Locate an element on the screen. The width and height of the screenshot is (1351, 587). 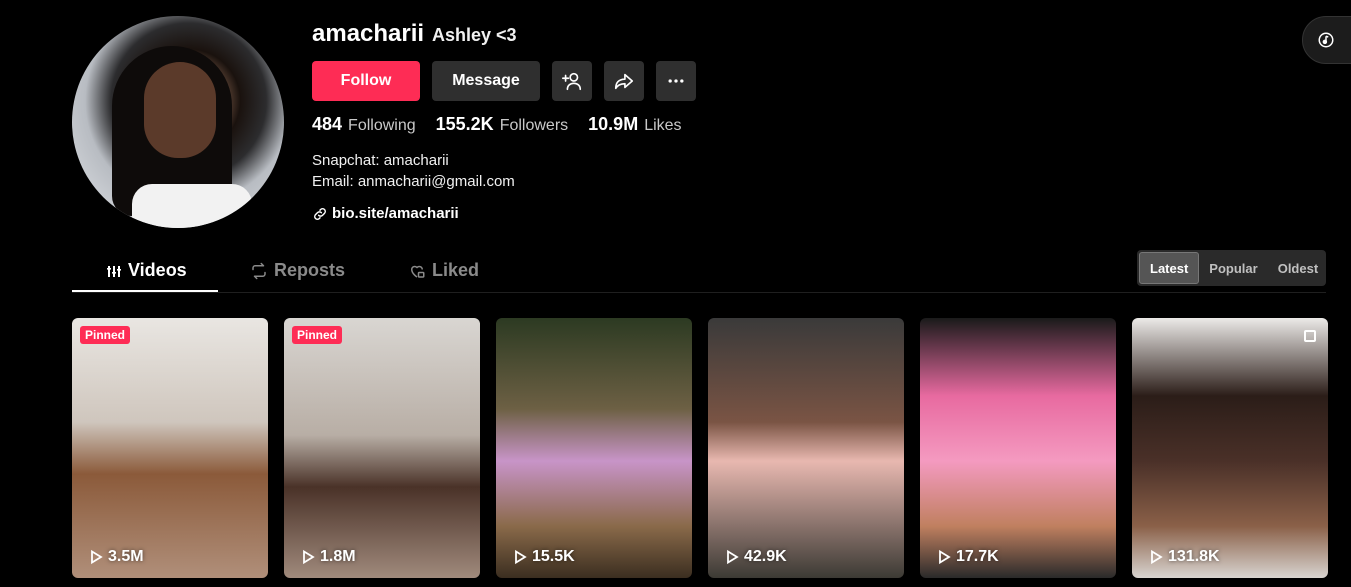
add-person-icon is located at coordinates (572, 81).